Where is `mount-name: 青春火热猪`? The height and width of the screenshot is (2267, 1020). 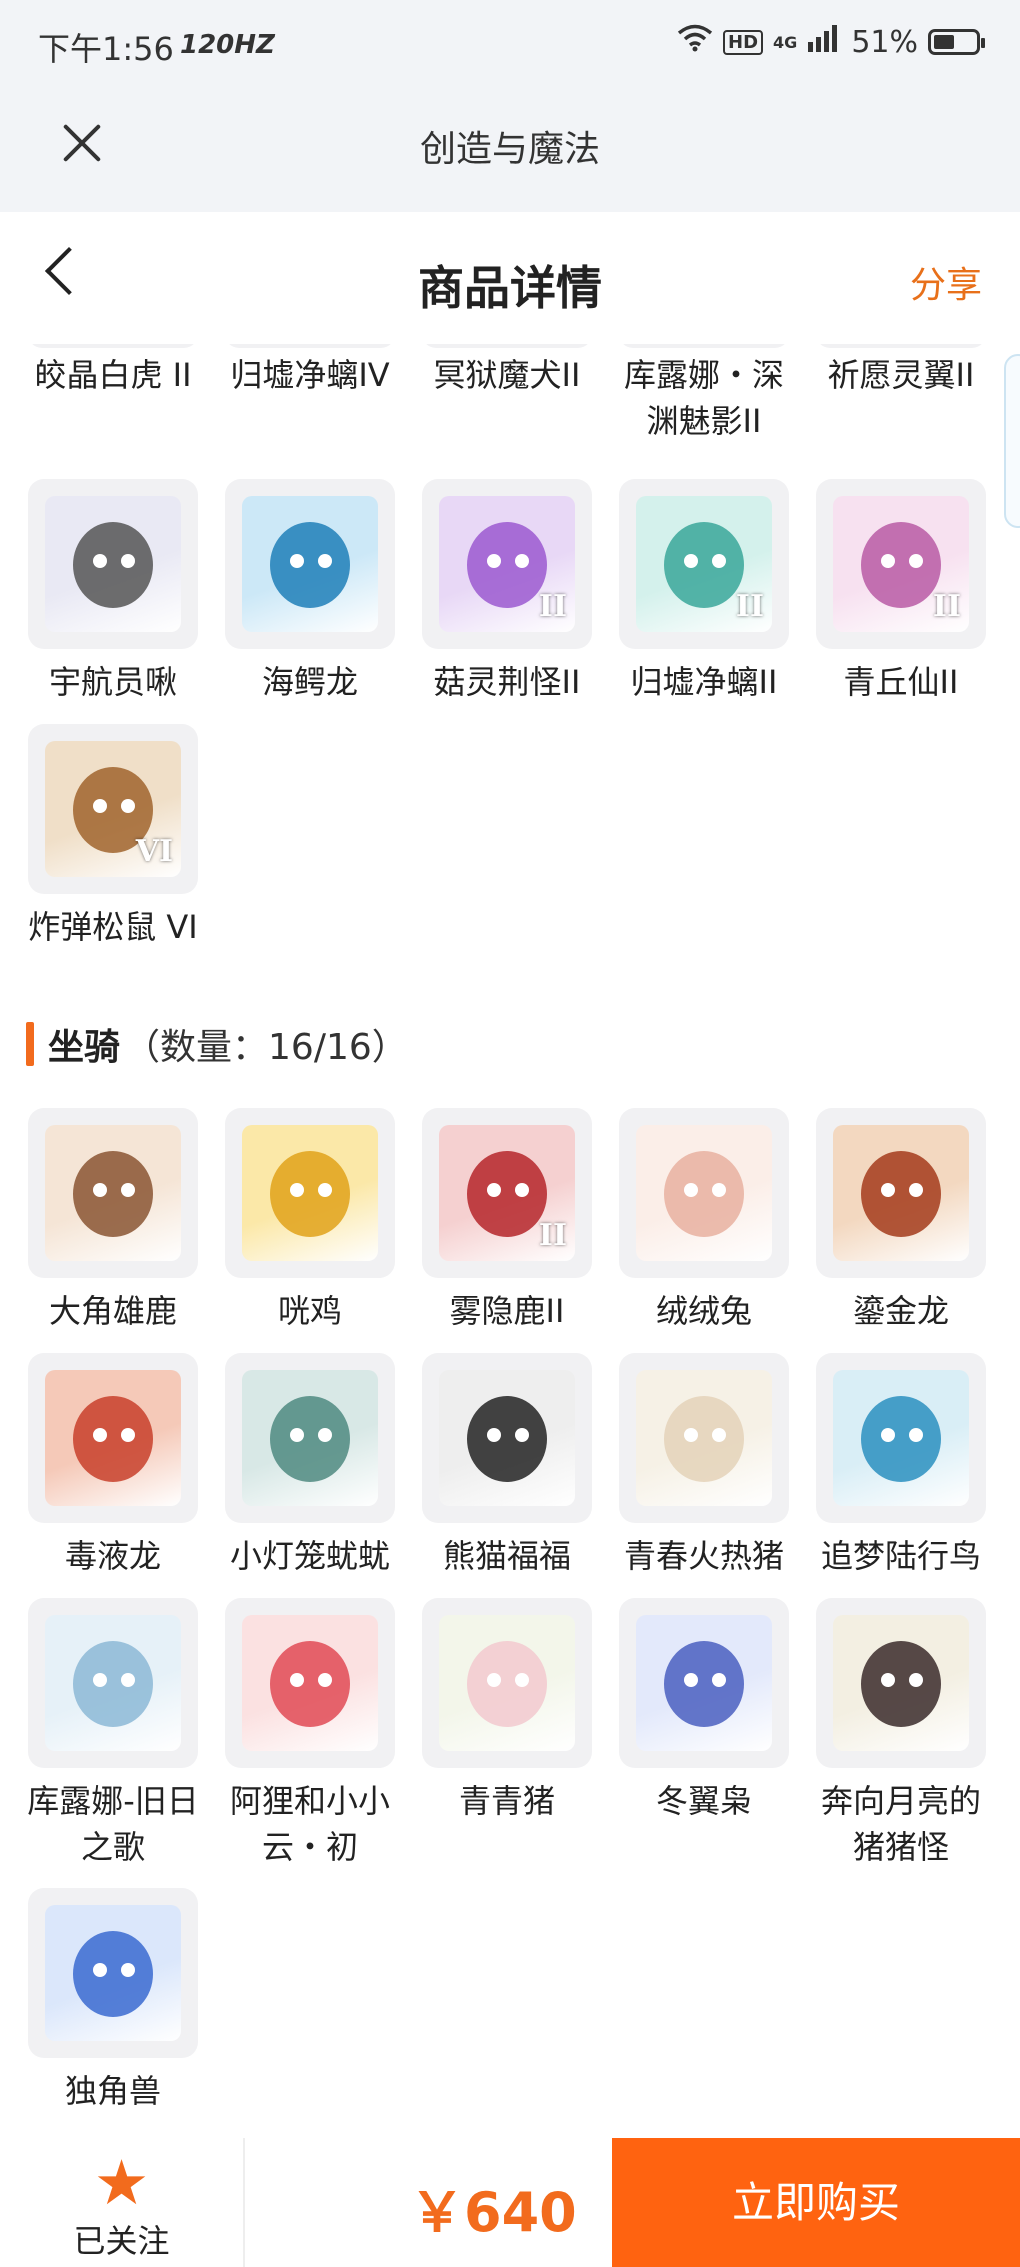 mount-name: 青春火热猪 is located at coordinates (703, 1556).